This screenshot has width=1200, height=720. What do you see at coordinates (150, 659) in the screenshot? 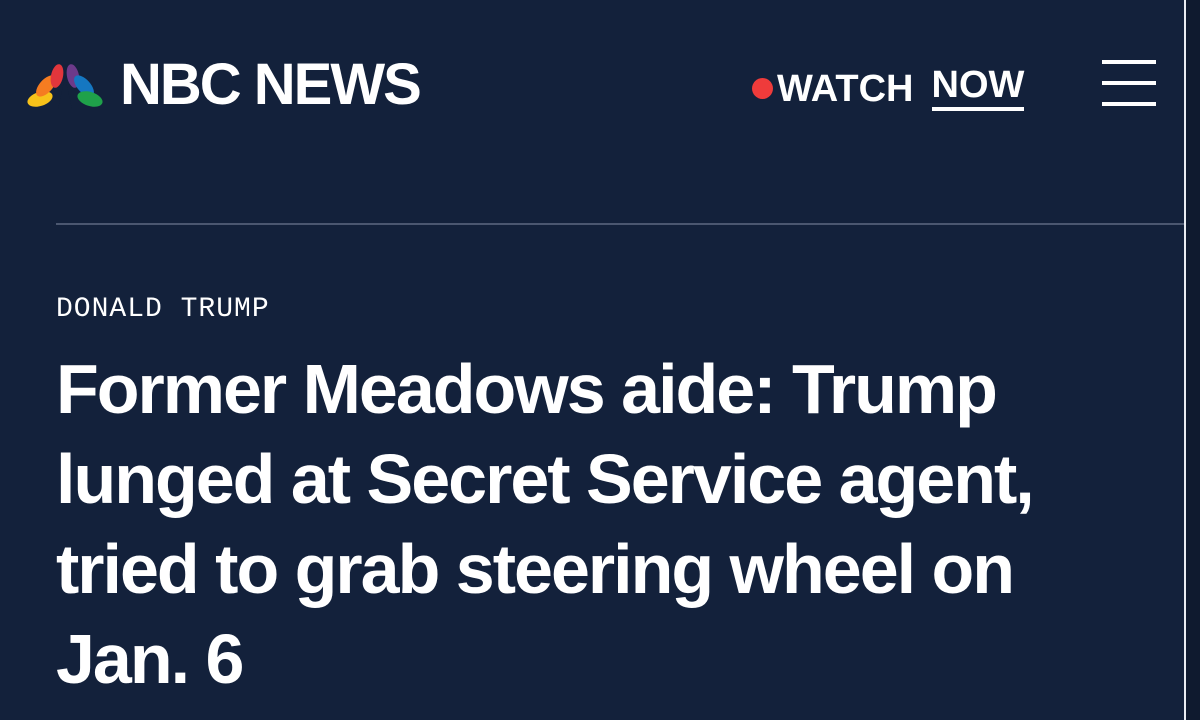
I see `headline-line: Jan. 6` at bounding box center [150, 659].